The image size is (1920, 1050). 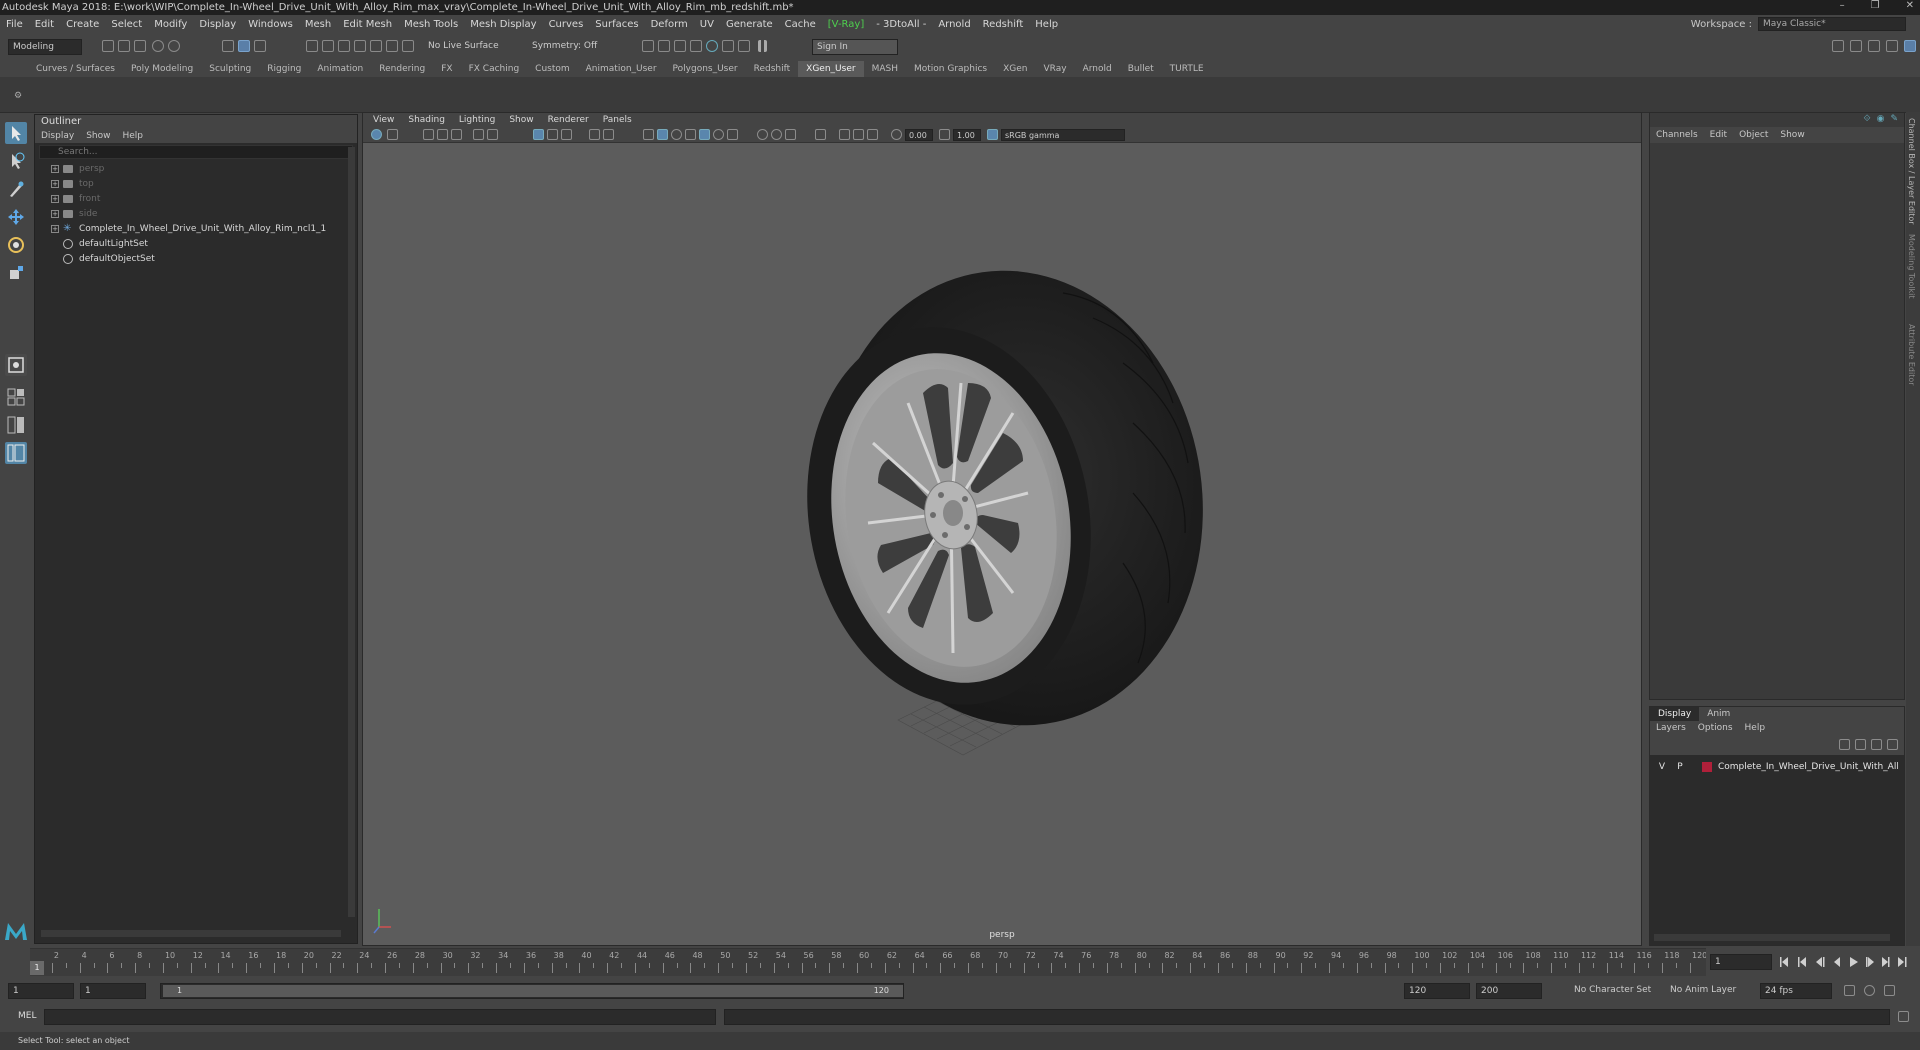 I want to click on animation-preferences-icon, so click(x=1889, y=990).